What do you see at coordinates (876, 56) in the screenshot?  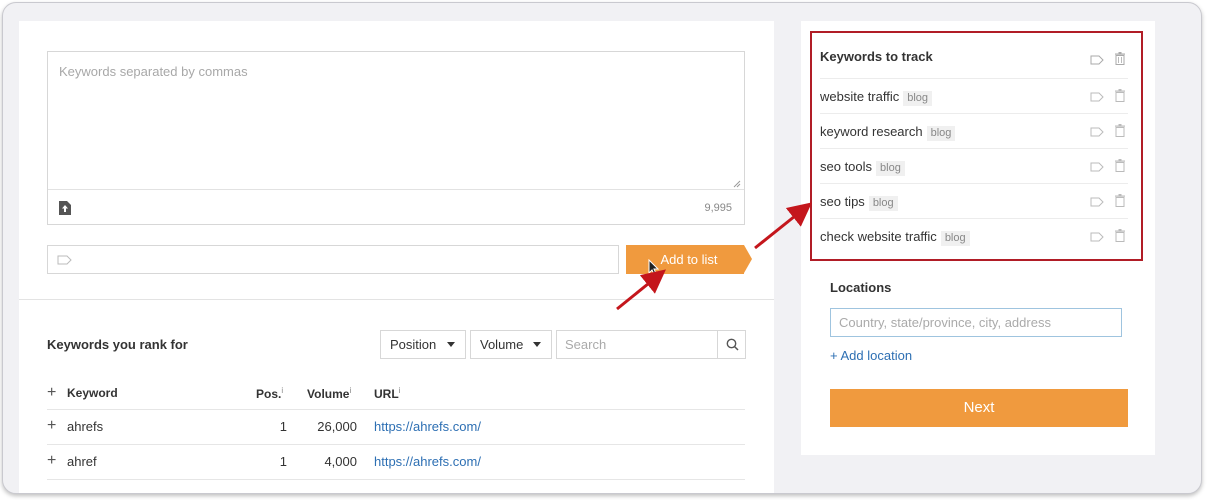 I see `keywords-to-track-title: Keywords to track` at bounding box center [876, 56].